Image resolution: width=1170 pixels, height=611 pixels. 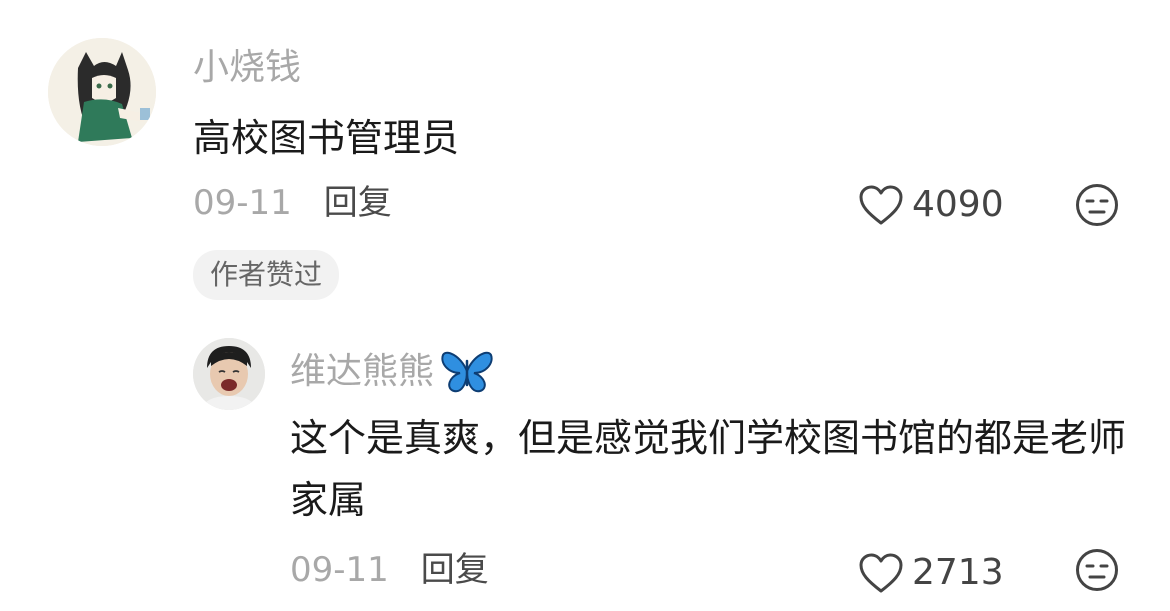 What do you see at coordinates (389, 570) in the screenshot?
I see `reply-meta: 09-11 回复` at bounding box center [389, 570].